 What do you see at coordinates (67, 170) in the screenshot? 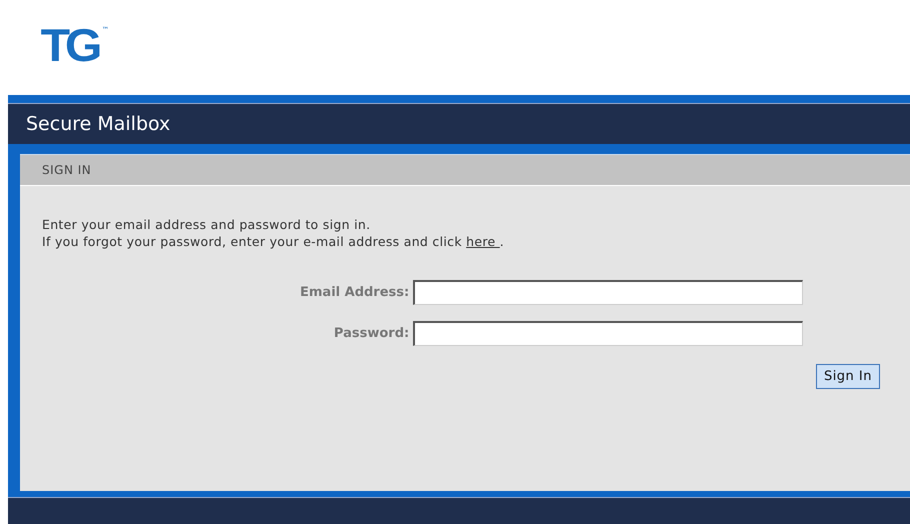
I see `section-title: SIGN IN` at bounding box center [67, 170].